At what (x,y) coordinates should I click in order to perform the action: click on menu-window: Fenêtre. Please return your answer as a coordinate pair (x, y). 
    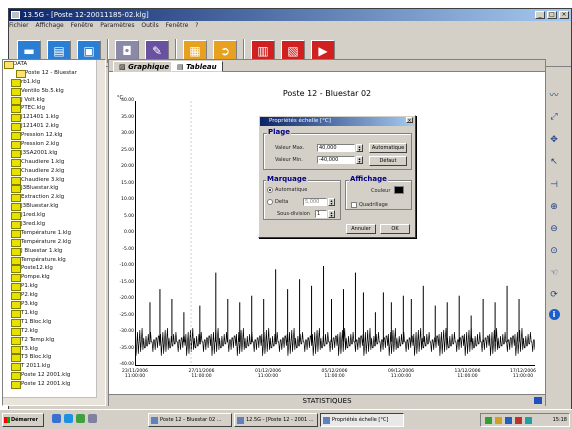
    Looking at the image, I should click on (82, 25).